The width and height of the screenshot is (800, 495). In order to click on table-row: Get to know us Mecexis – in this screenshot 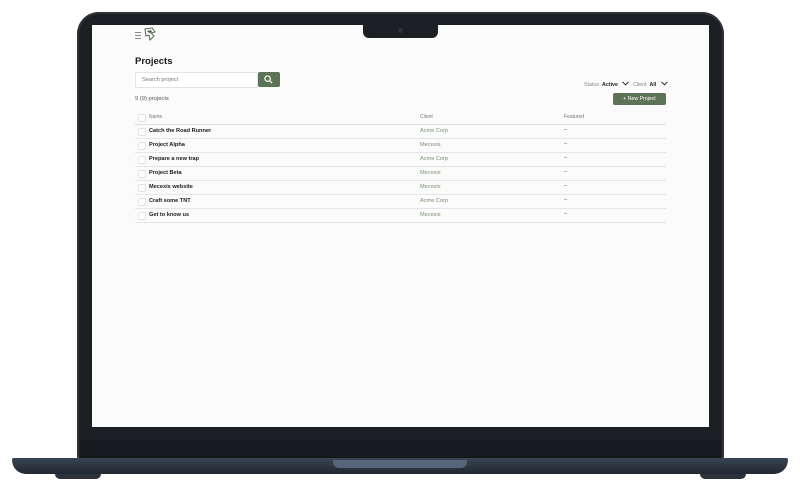, I will do `click(400, 216)`.